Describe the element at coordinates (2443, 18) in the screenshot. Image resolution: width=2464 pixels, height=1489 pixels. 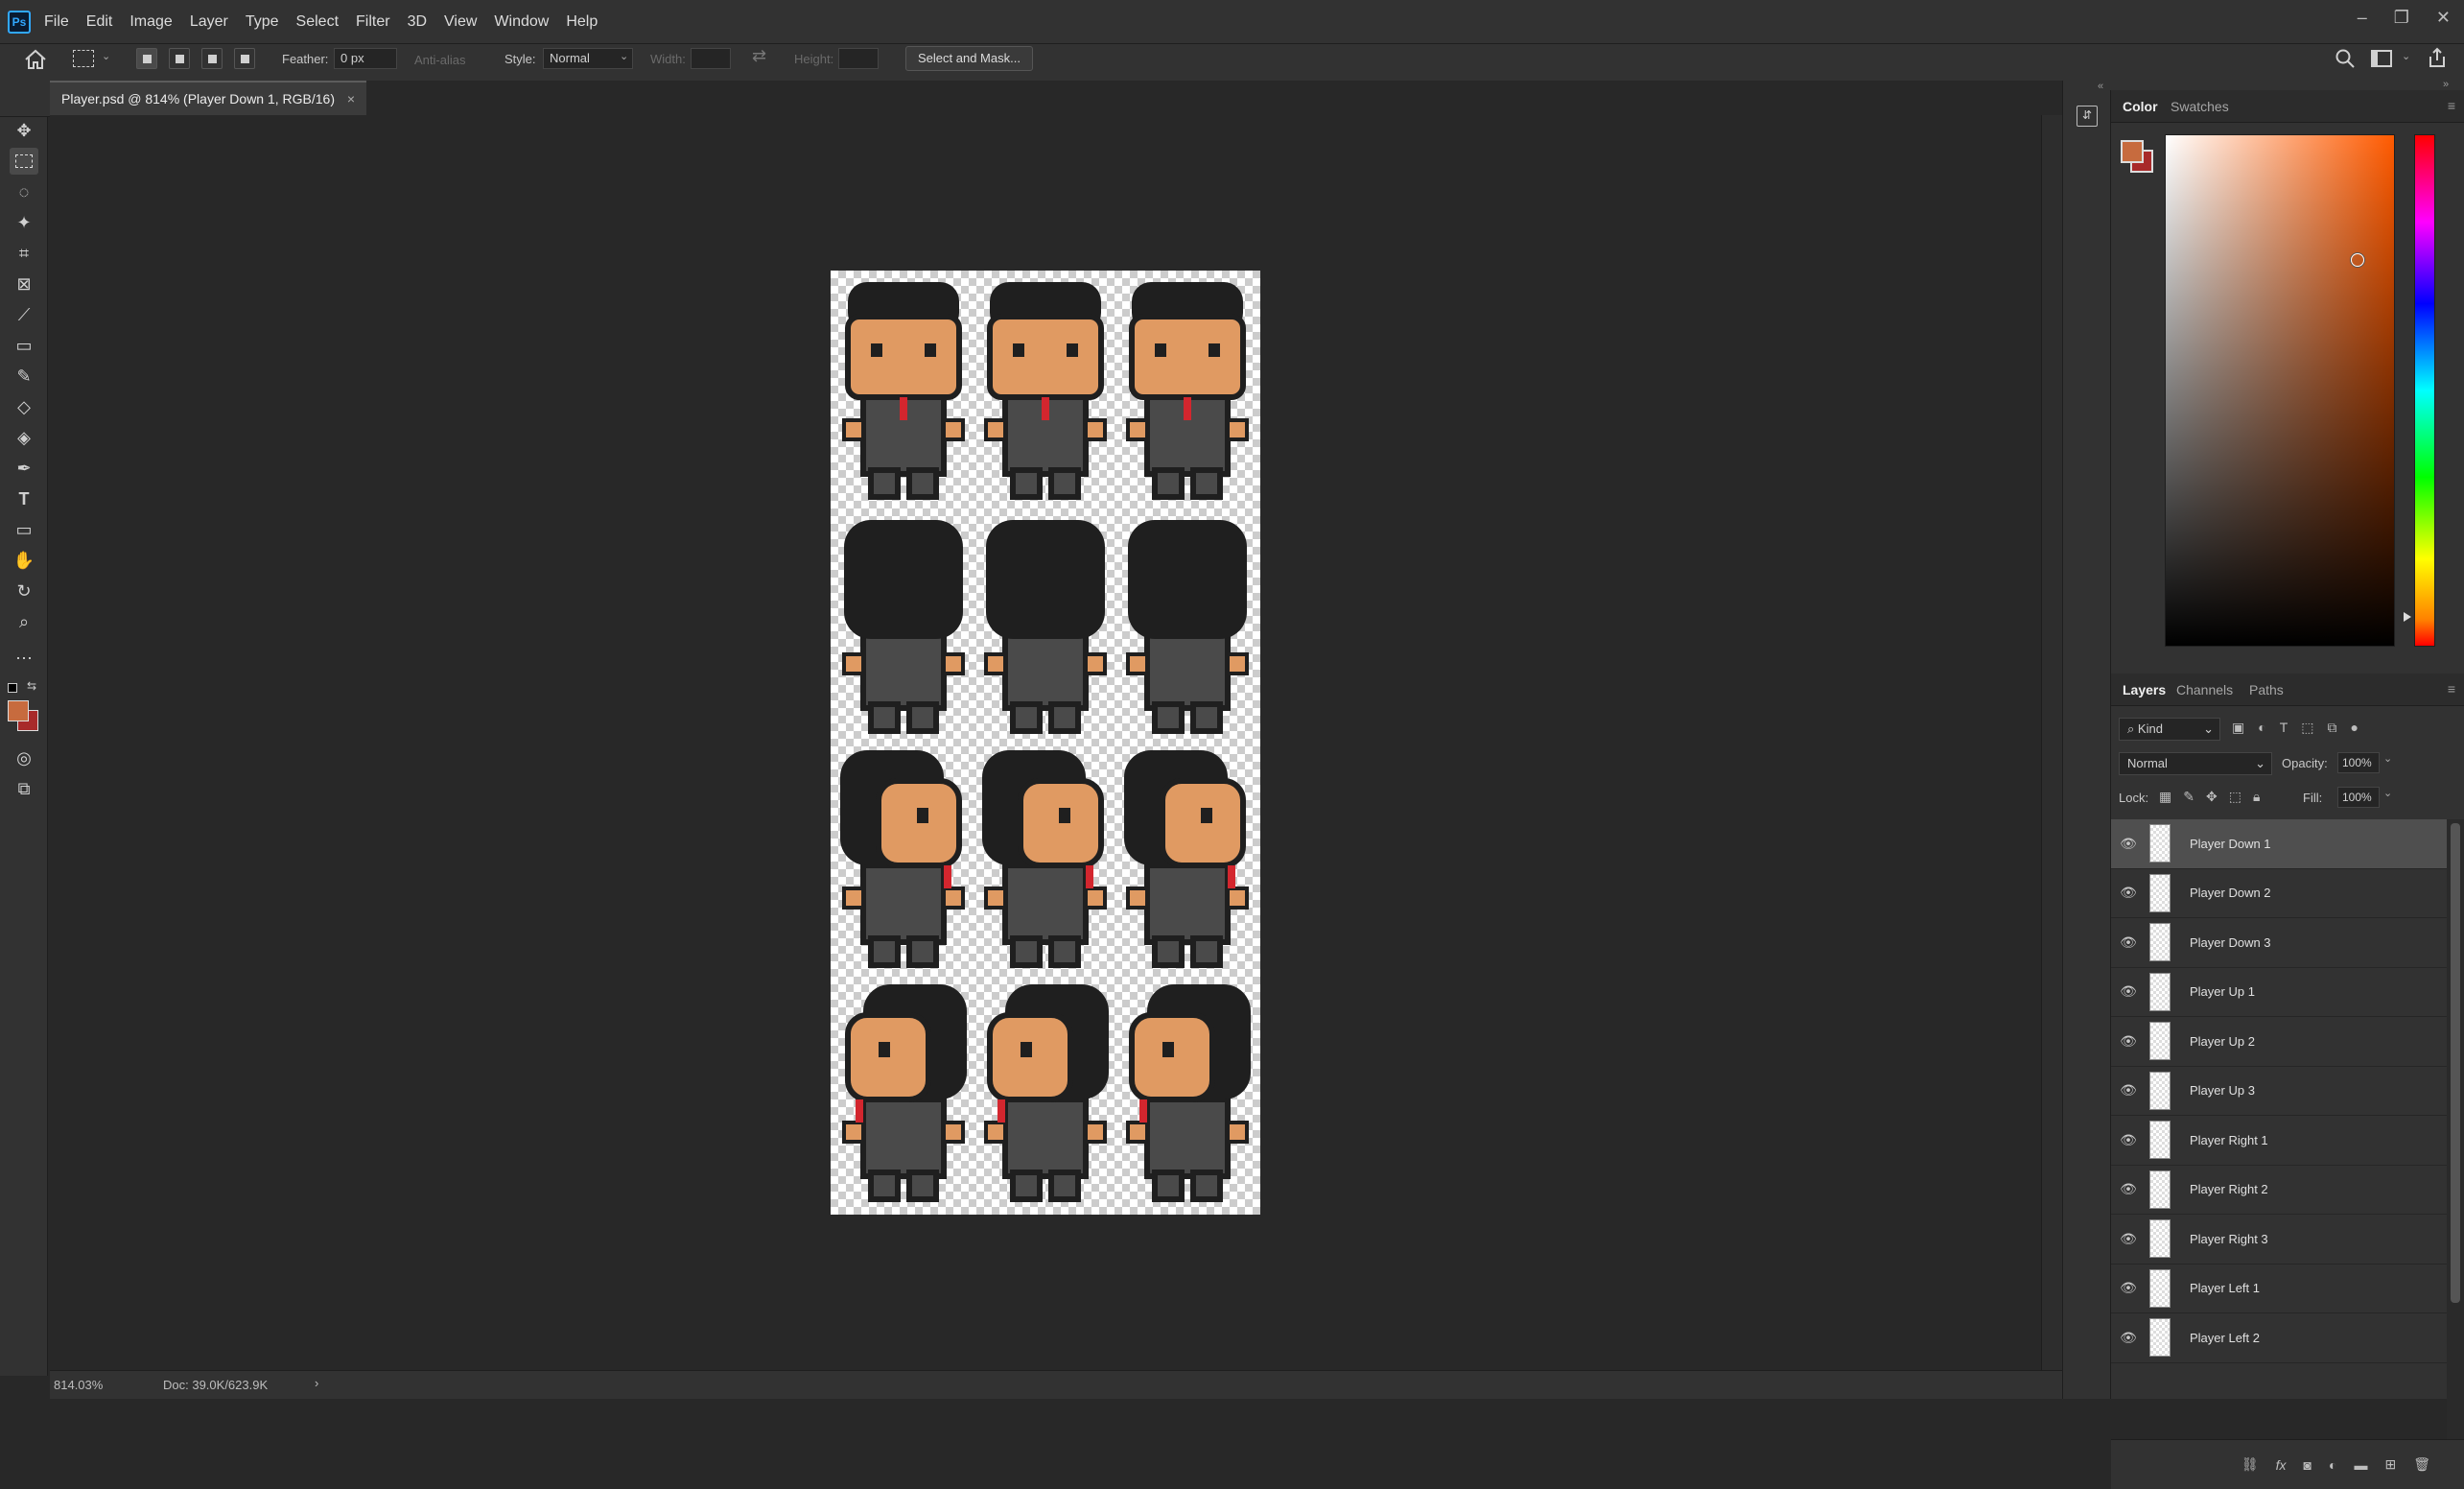
I see `close-button: ✕` at that location.